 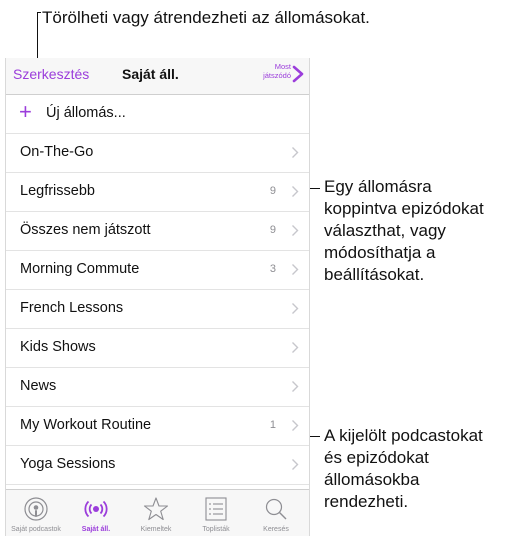 I want to click on callout-middle-line-4: módosíthatja a, so click(x=380, y=252).